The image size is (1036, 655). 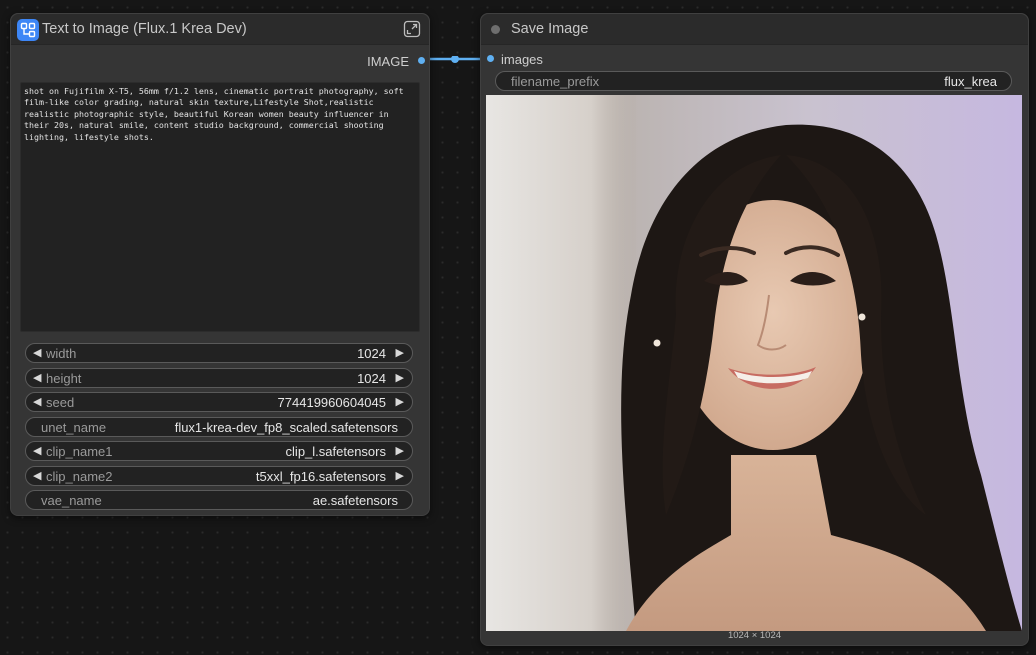 What do you see at coordinates (754, 635) in the screenshot?
I see `image-size-label: 1024 × 1024` at bounding box center [754, 635].